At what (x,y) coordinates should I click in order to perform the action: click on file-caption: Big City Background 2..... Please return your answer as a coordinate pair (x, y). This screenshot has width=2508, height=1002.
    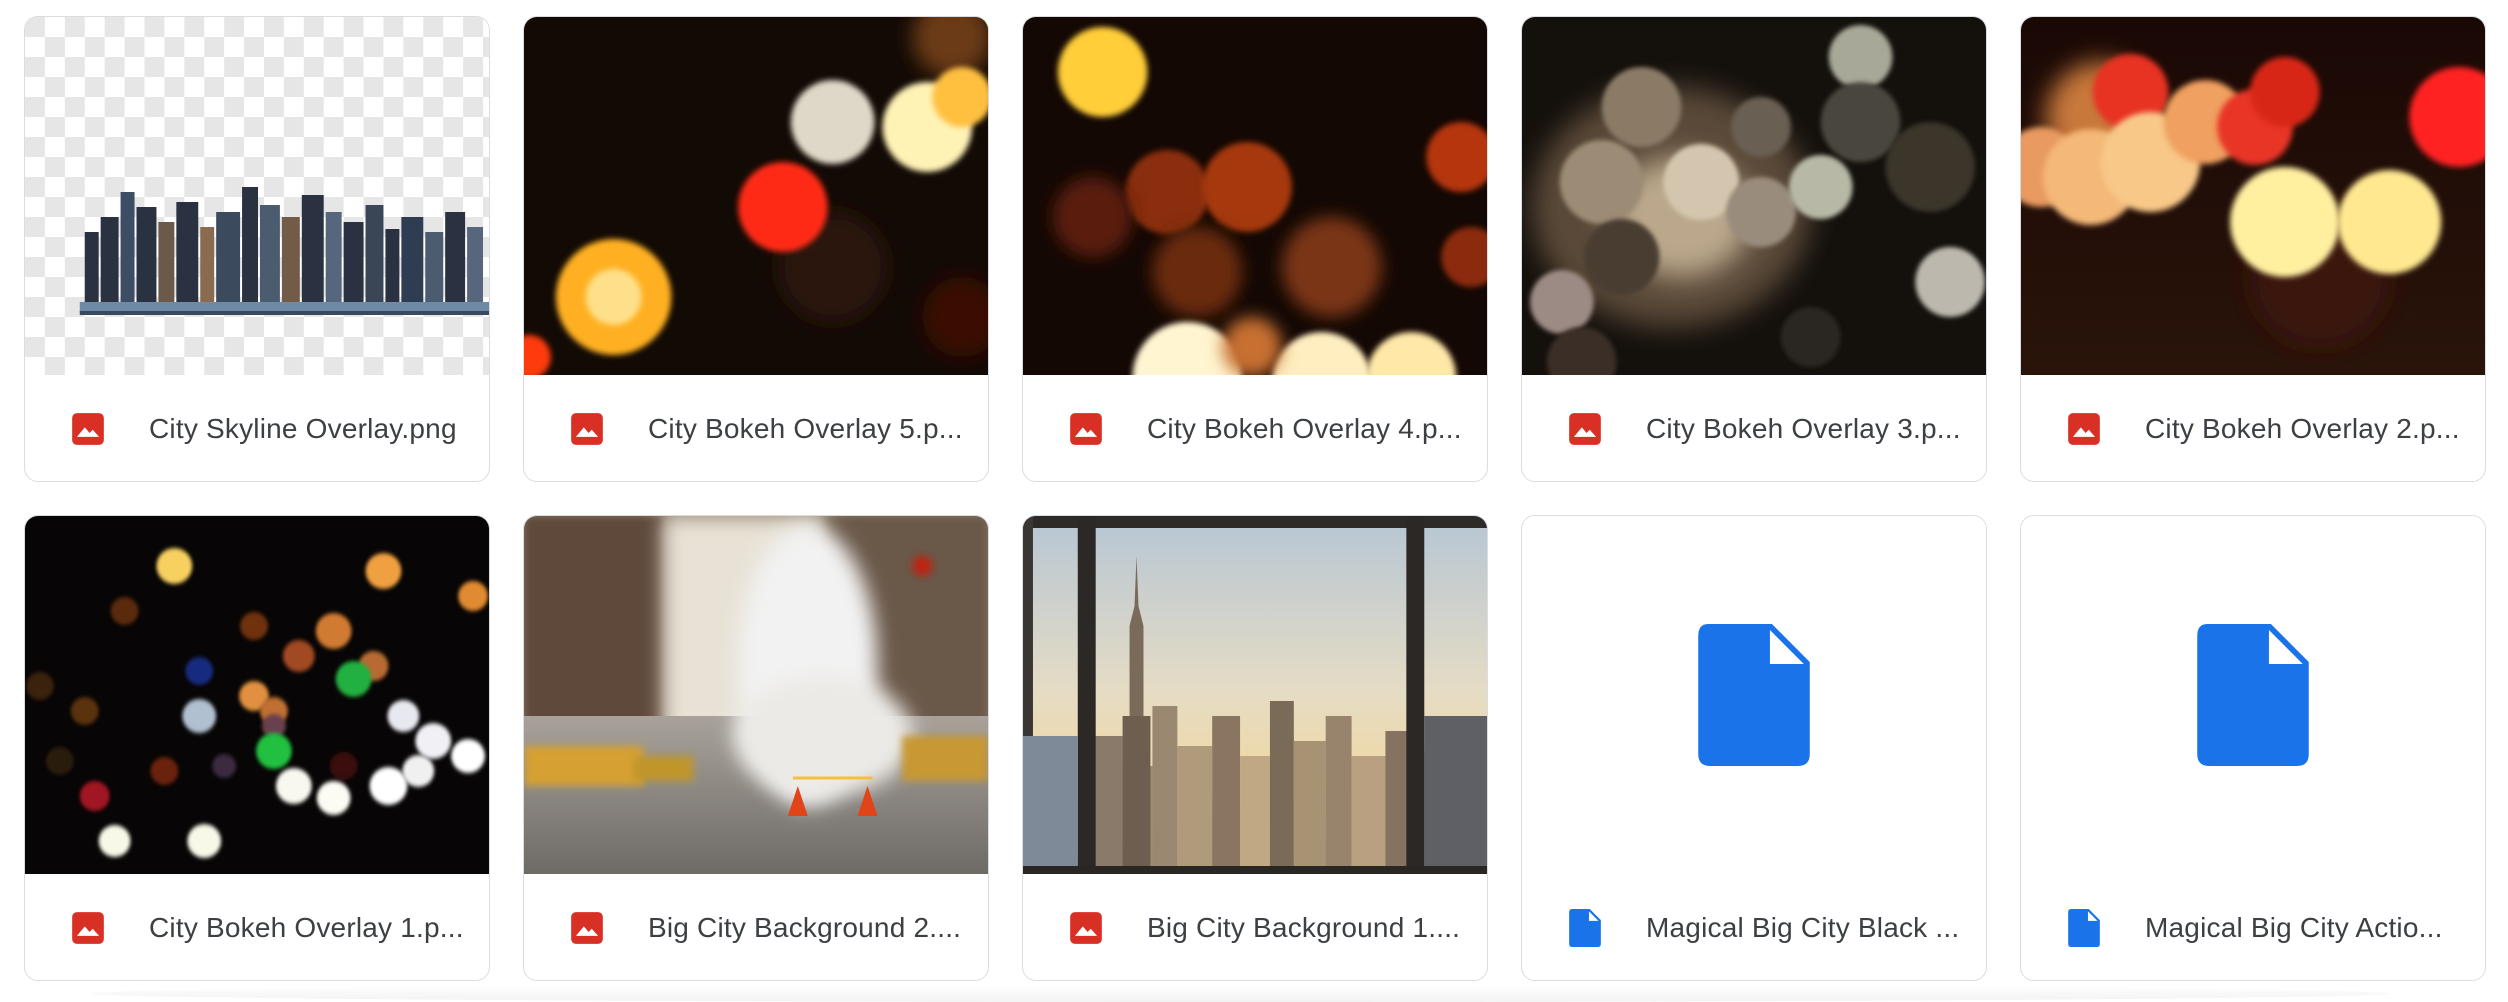
    Looking at the image, I should click on (756, 927).